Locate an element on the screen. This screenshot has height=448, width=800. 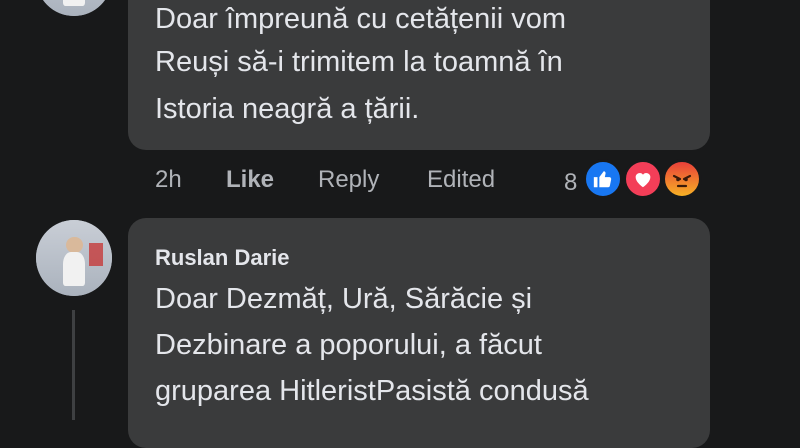
comment-text-line: Reuși să-i trimitem la toamnă în is located at coordinates (359, 62).